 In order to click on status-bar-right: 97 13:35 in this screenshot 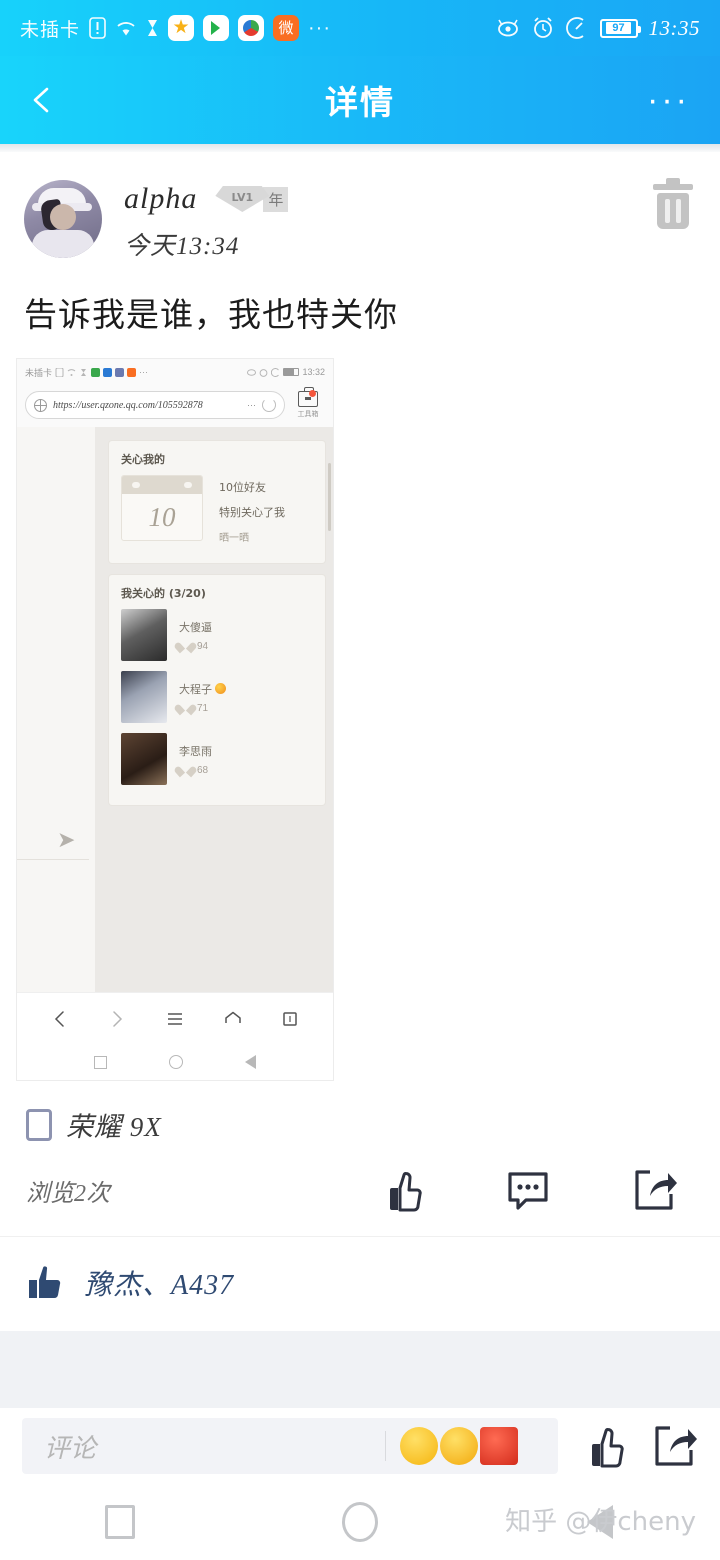, I will do `click(598, 28)`.